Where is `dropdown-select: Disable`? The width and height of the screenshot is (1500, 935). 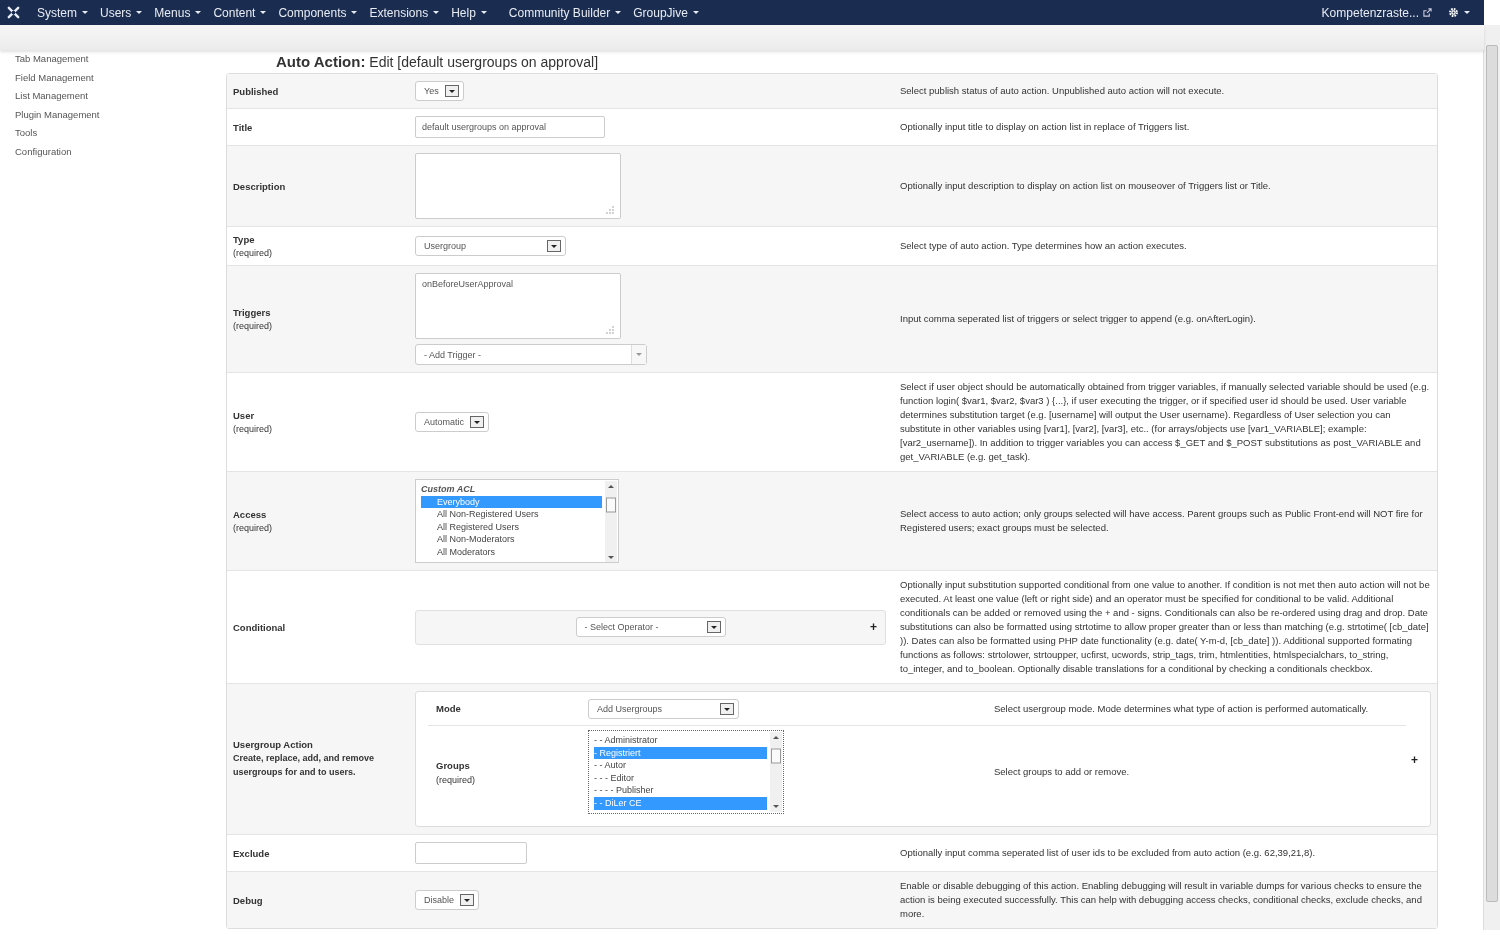
dropdown-select: Disable is located at coordinates (447, 900).